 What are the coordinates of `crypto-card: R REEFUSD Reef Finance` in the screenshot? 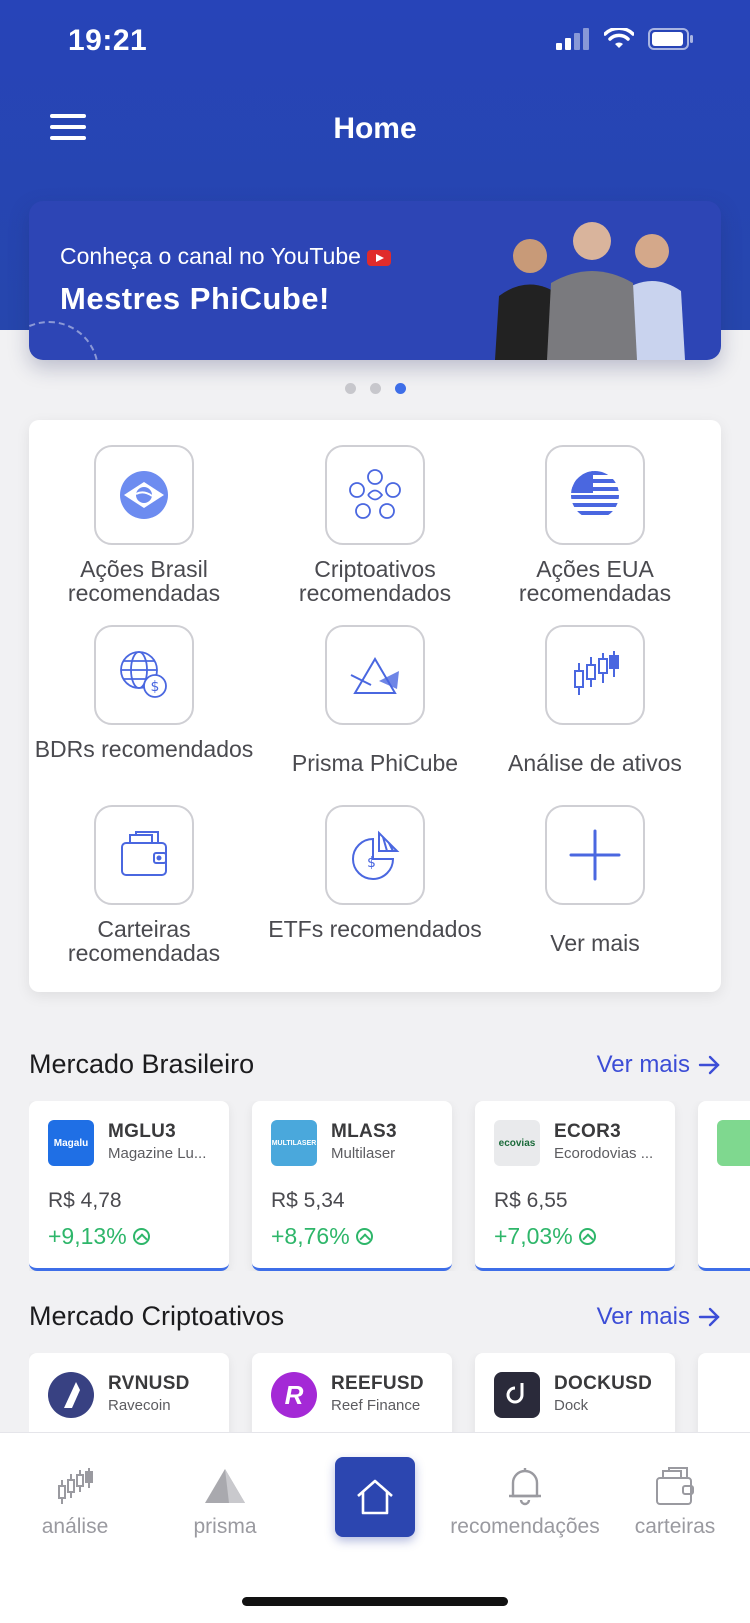 It's located at (352, 1393).